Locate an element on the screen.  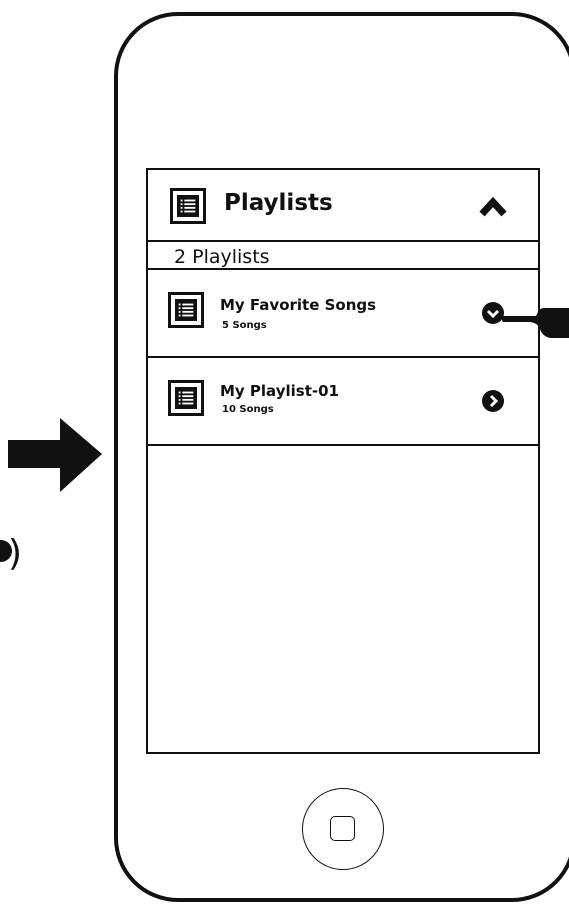
partial-symbol-icon: ) is located at coordinates (20, 554).